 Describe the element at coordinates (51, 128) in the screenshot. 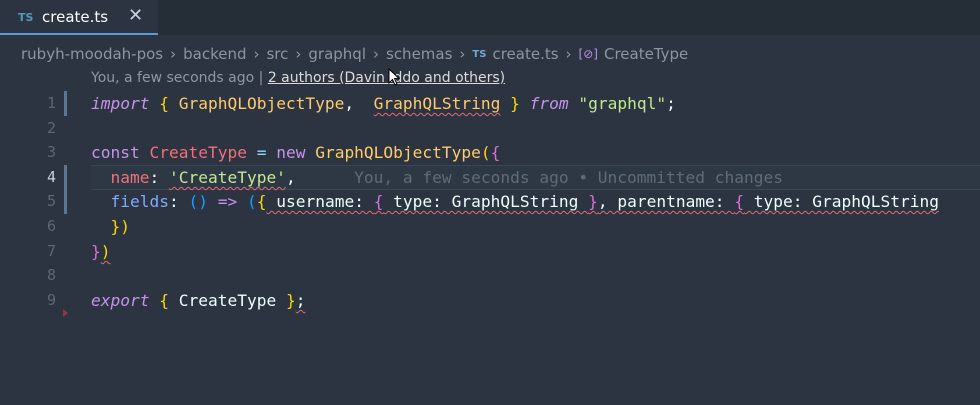

I see `line-number: 2` at that location.